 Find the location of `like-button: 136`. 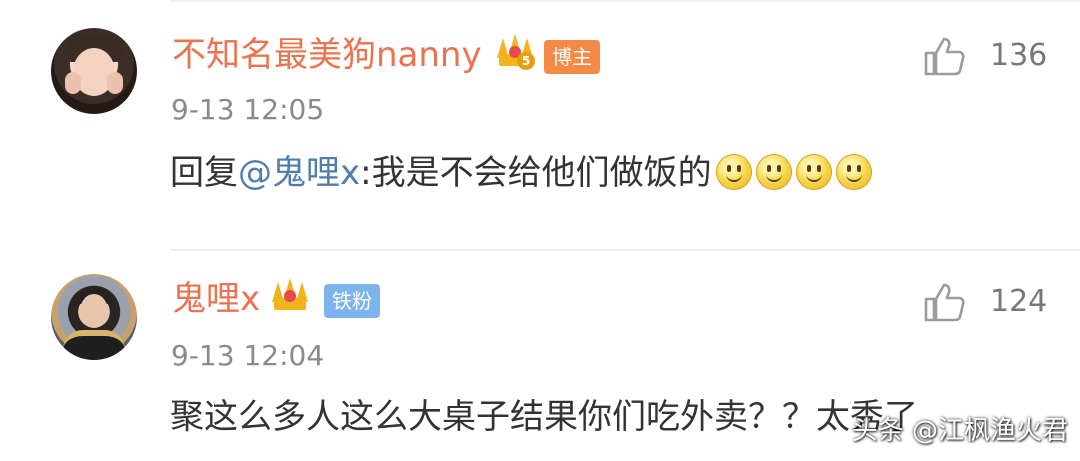

like-button: 136 is located at coordinates (983, 57).